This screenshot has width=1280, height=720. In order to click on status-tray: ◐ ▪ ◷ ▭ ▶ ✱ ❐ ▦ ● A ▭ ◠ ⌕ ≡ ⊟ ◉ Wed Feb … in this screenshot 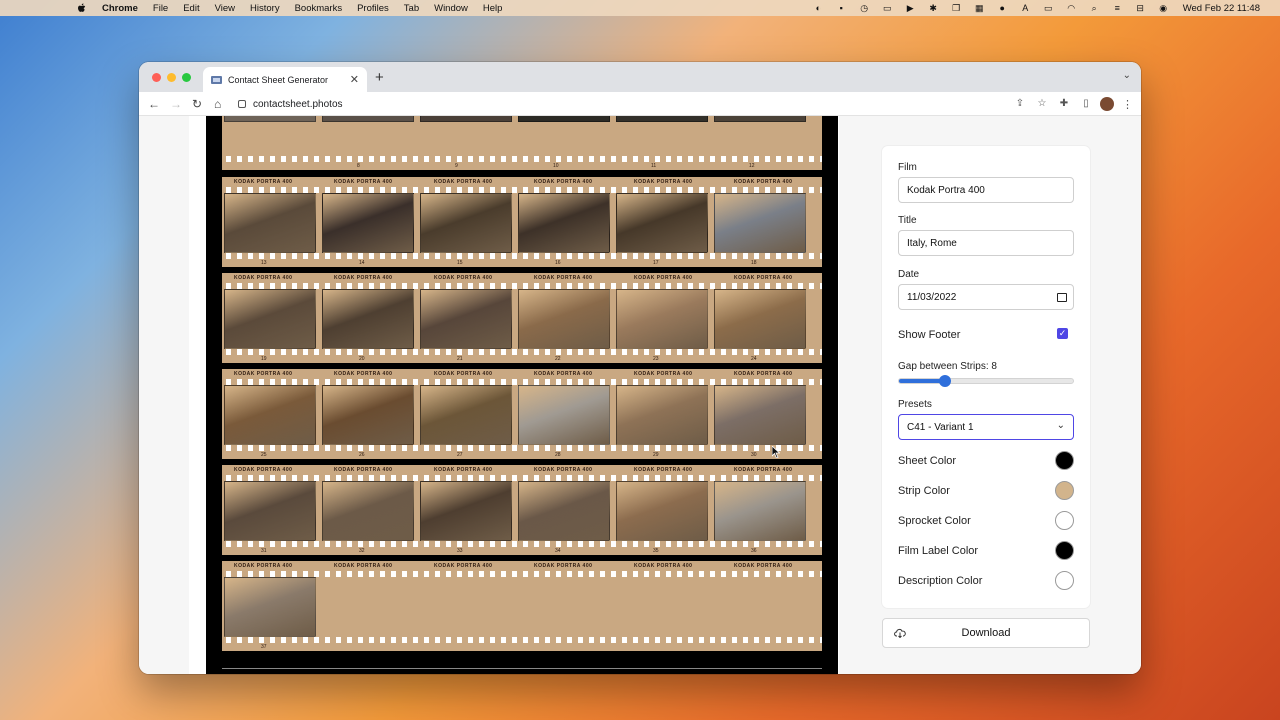, I will do `click(1036, 8)`.